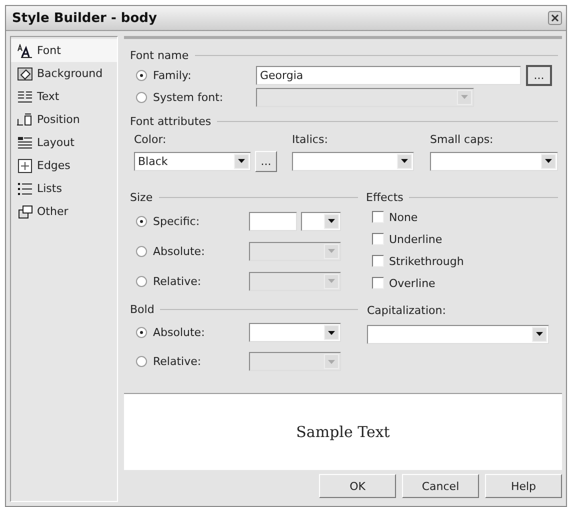  Describe the element at coordinates (64, 119) in the screenshot. I see `category-item: Position` at that location.